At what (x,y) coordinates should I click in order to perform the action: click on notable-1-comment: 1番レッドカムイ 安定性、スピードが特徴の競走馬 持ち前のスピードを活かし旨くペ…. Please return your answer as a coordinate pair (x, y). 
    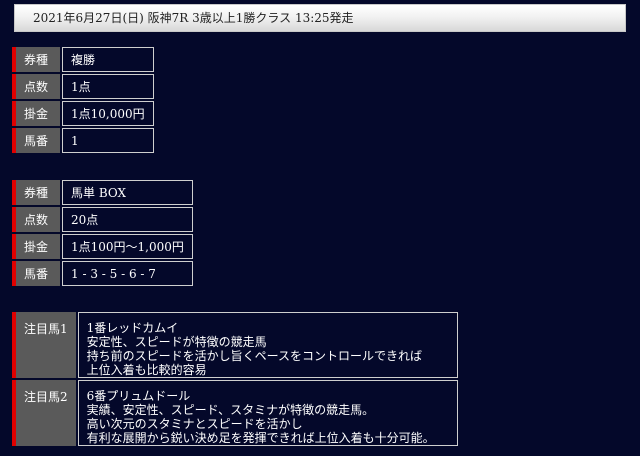
    Looking at the image, I should click on (267, 345).